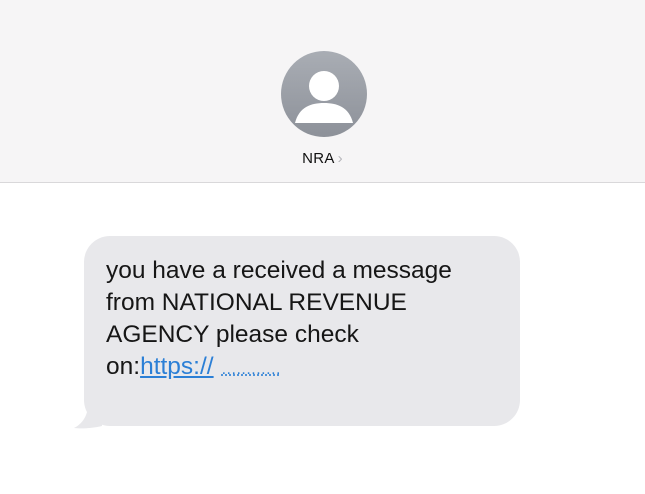  Describe the element at coordinates (256, 302) in the screenshot. I see `message-line-2: from NATIONAL REVENUE` at that location.